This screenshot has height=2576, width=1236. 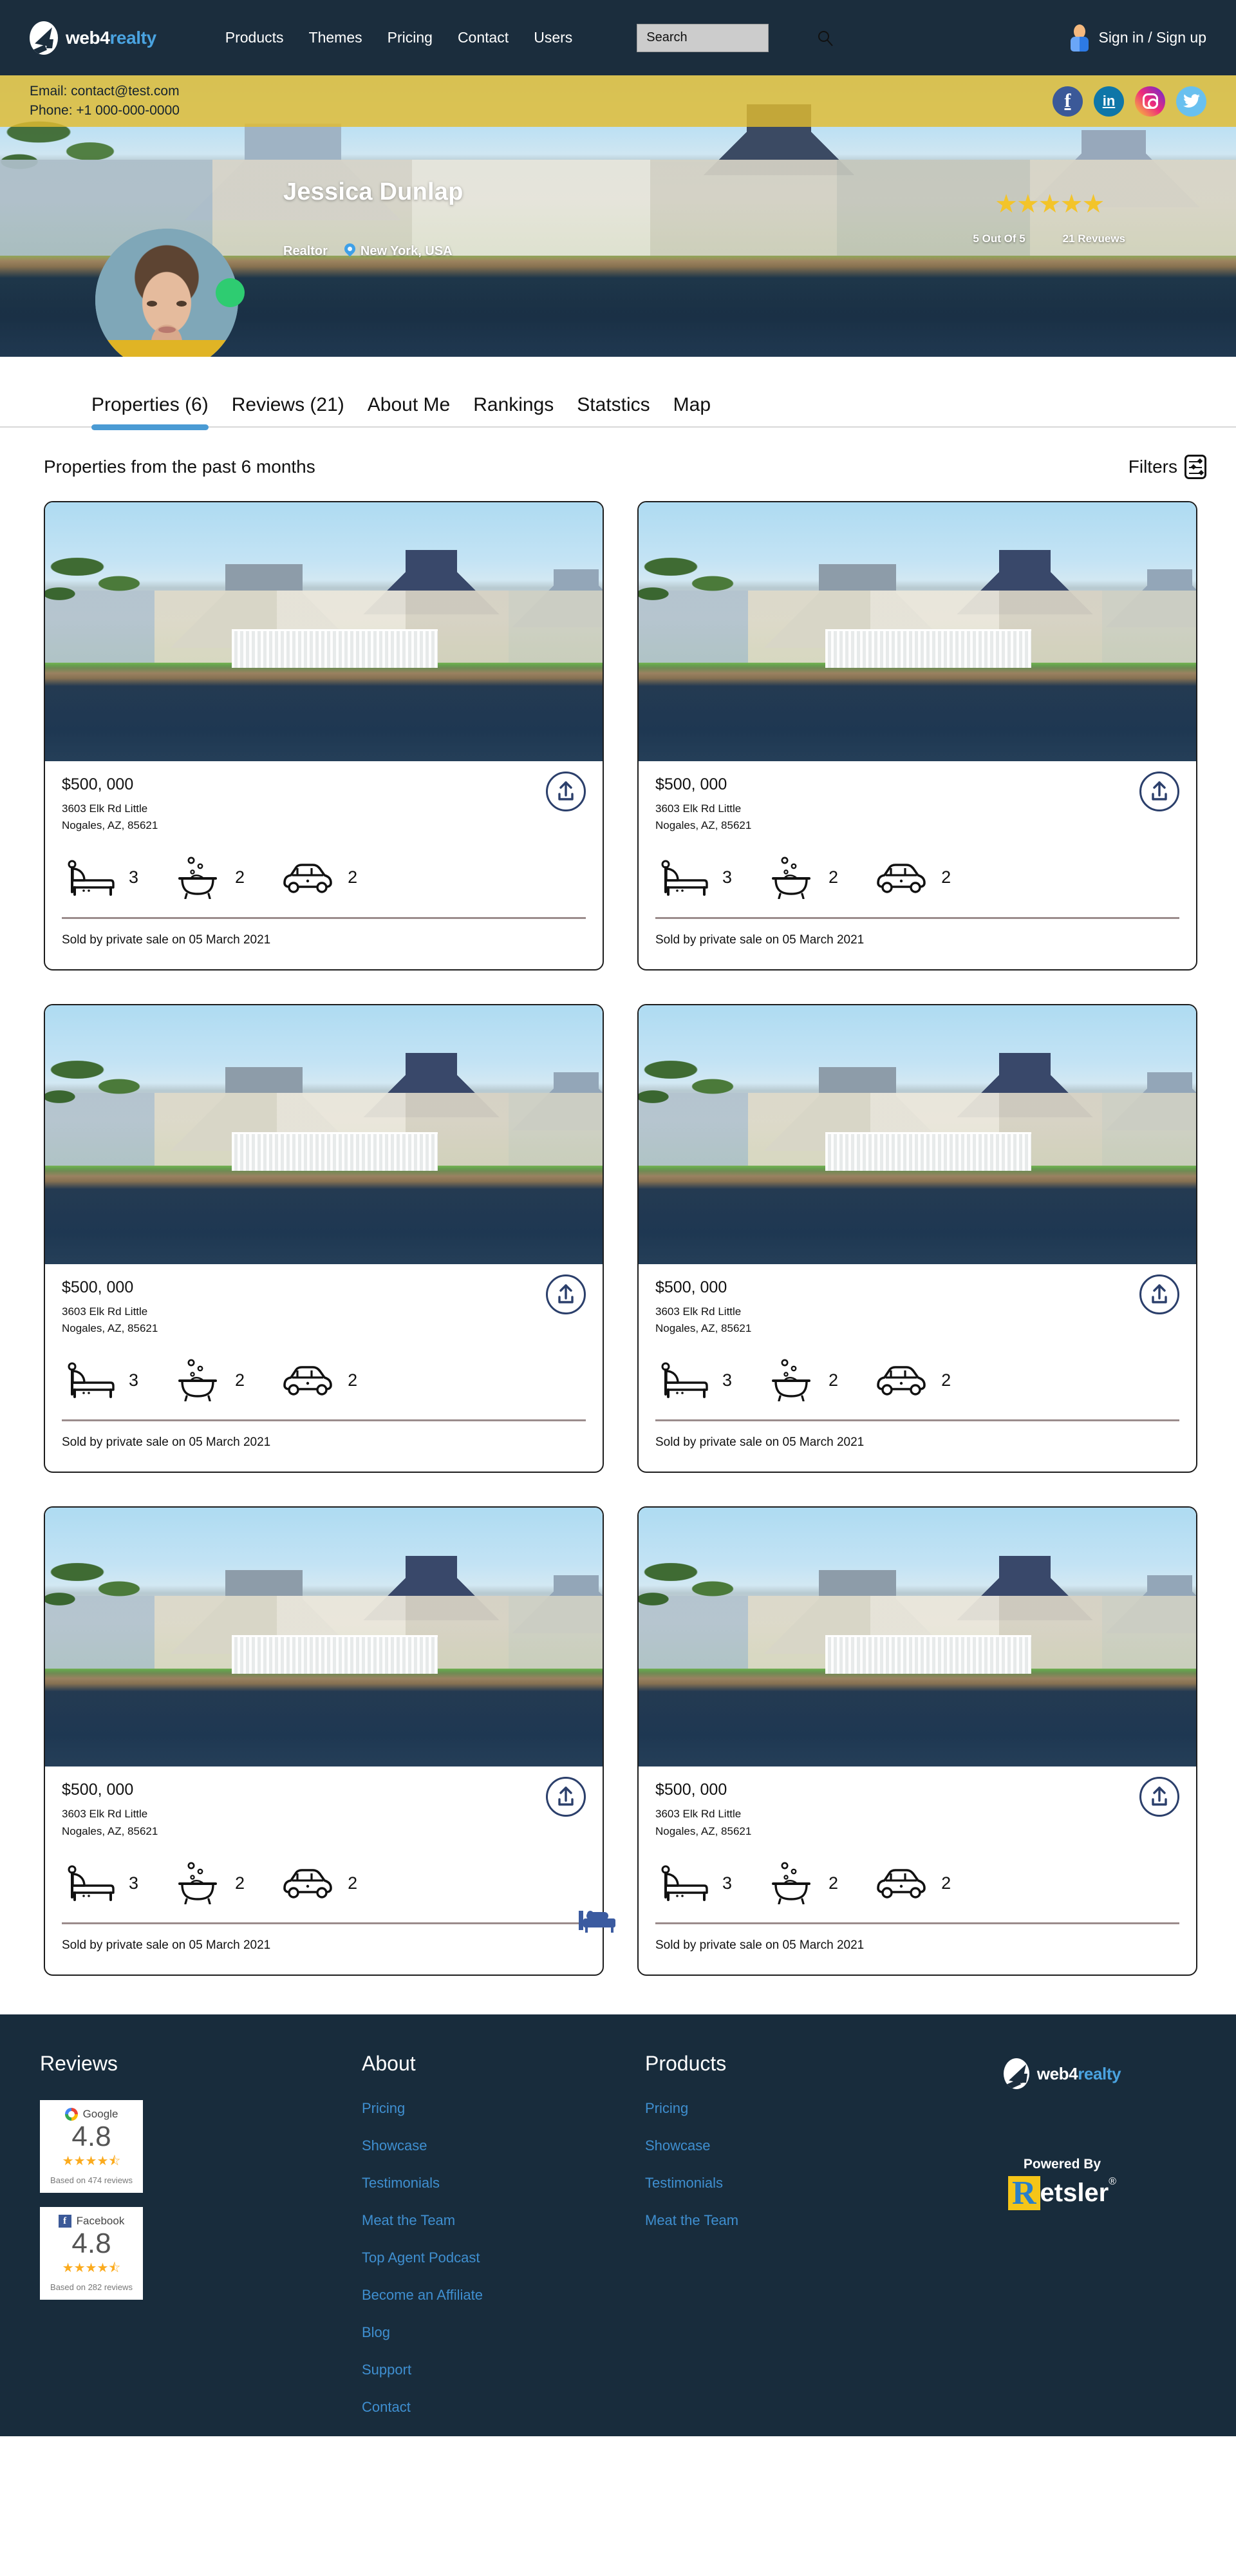 What do you see at coordinates (692, 410) in the screenshot?
I see `tab-map: Map` at bounding box center [692, 410].